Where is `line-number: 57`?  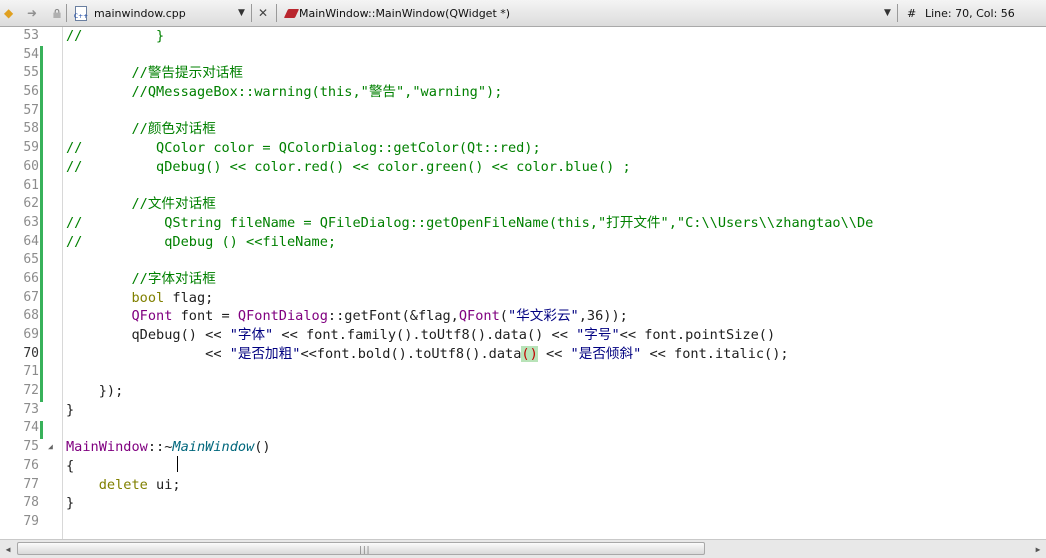
line-number: 57 is located at coordinates (31, 110).